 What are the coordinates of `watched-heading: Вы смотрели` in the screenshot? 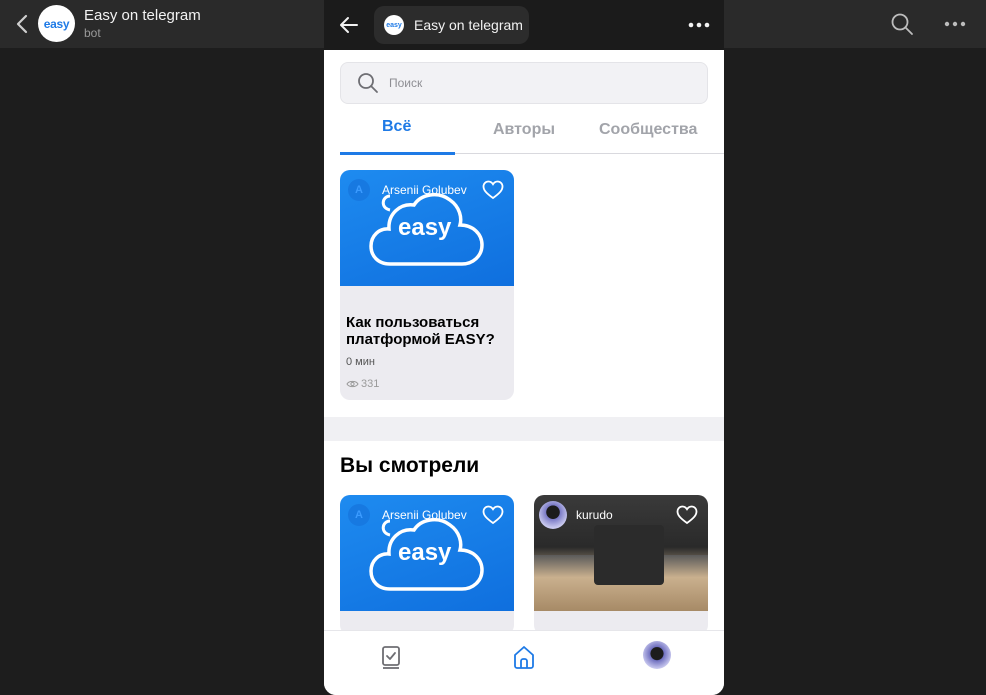 It's located at (410, 465).